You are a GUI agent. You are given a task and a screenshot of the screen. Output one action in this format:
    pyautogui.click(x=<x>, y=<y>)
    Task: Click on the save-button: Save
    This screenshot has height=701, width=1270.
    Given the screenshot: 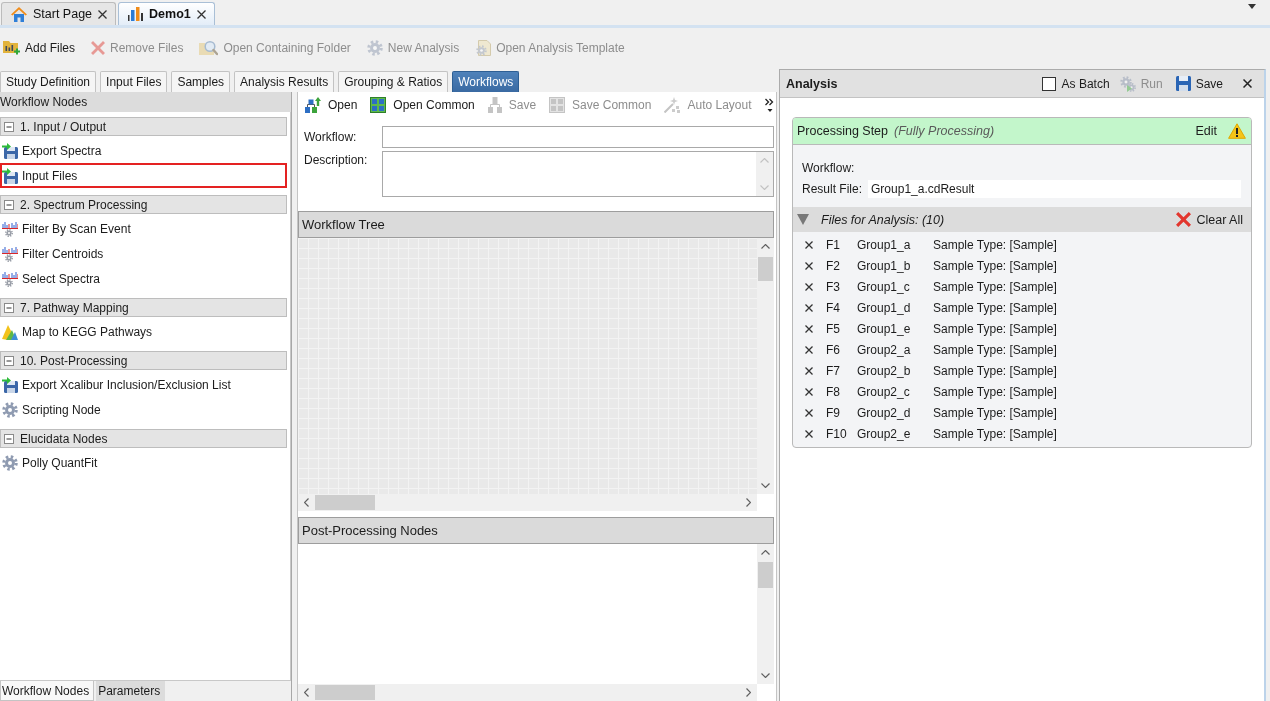 What is the action you would take?
    pyautogui.click(x=1199, y=83)
    